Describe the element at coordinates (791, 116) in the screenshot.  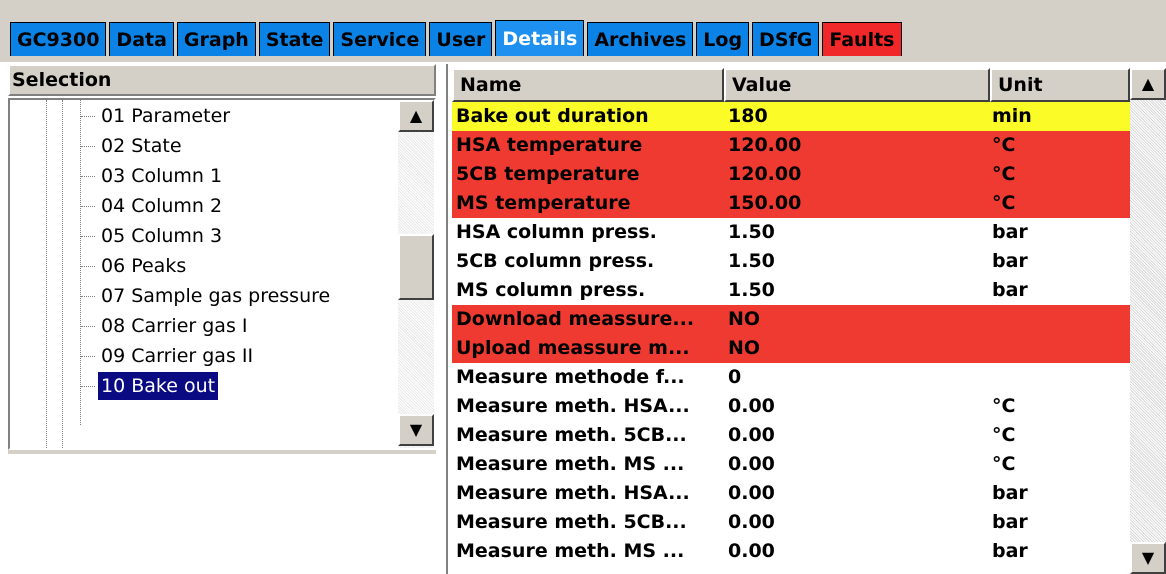
I see `table-row: Bake out duration 180 min` at that location.